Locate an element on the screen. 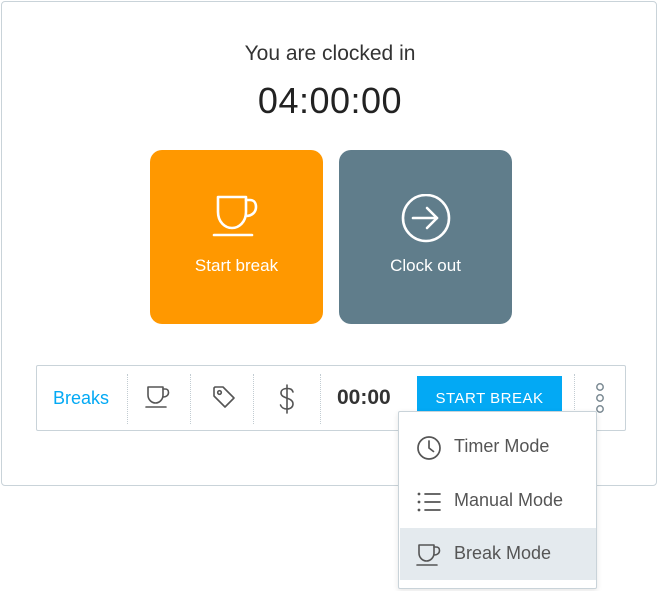 Image resolution: width=658 pixels, height=591 pixels. start-break-label: Start break is located at coordinates (236, 265).